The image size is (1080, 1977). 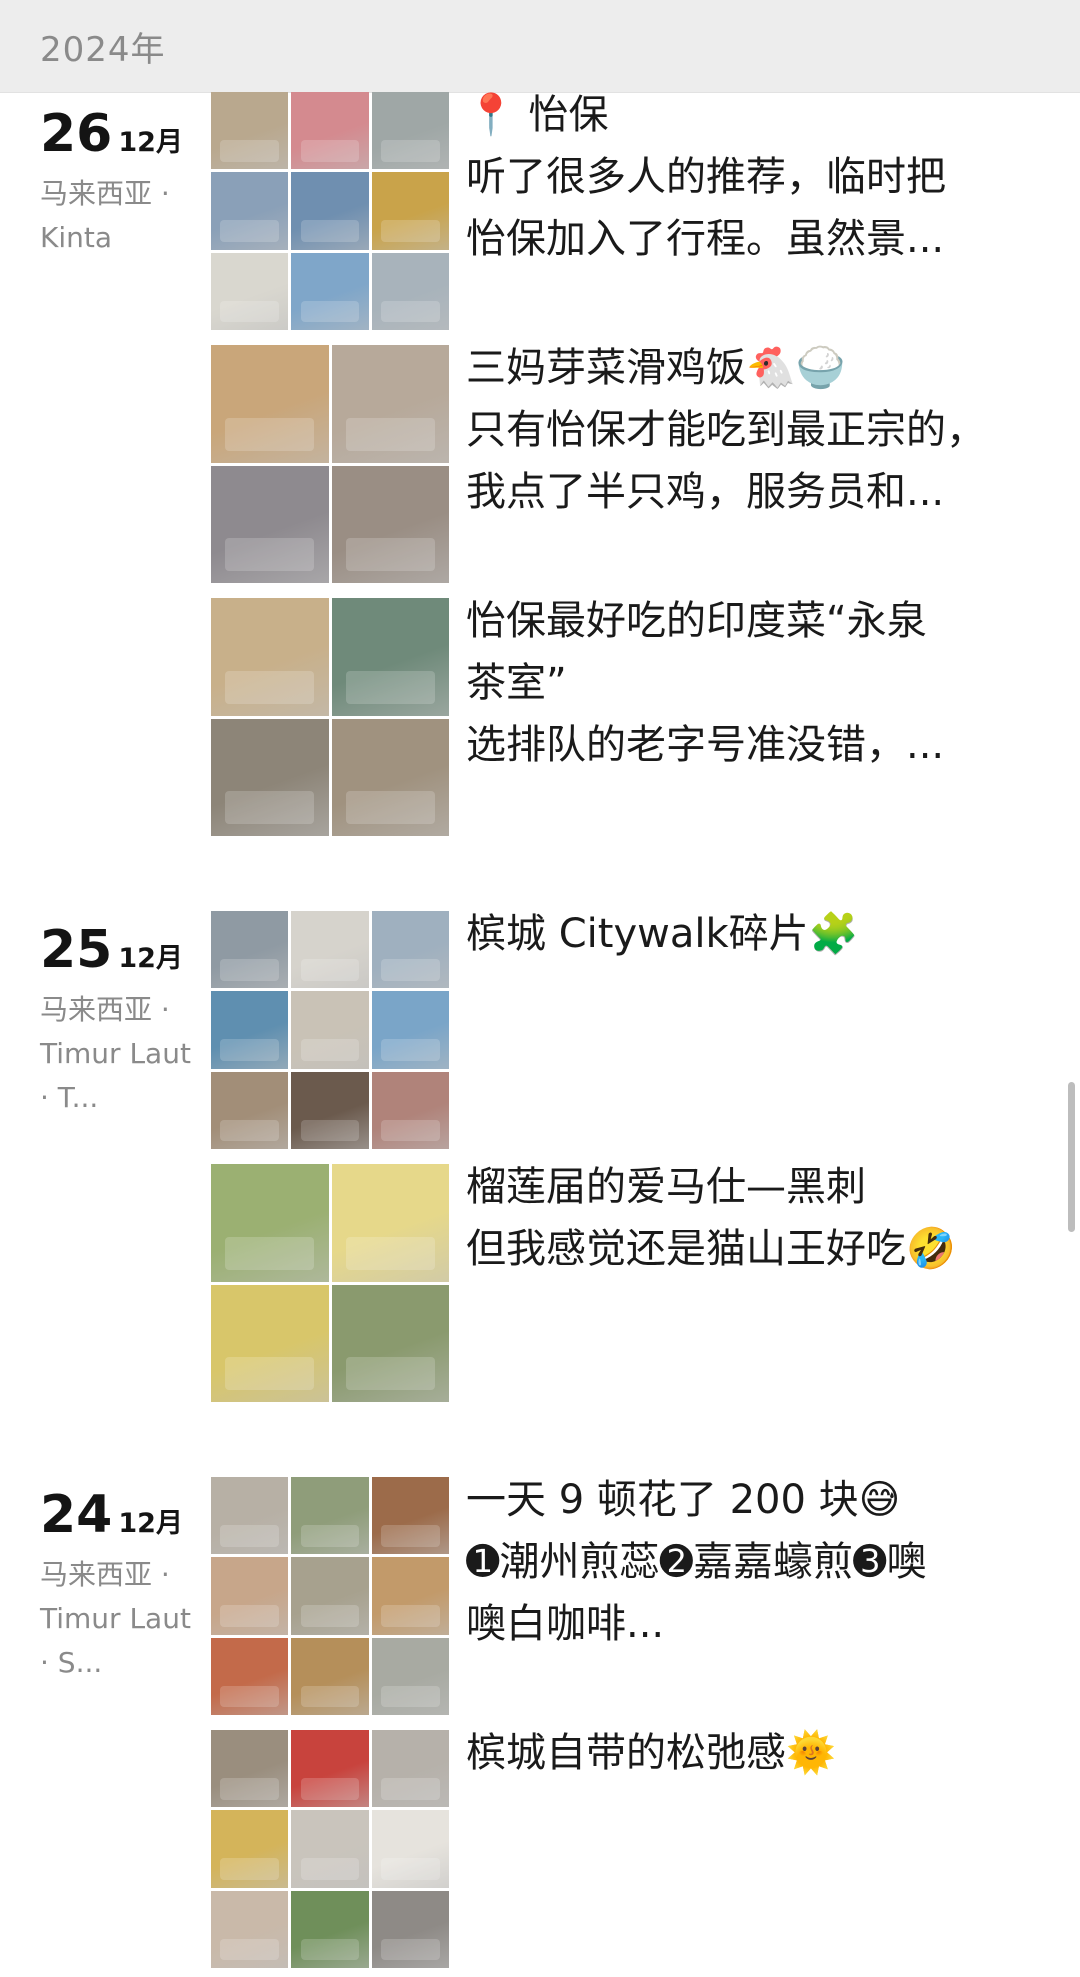 I want to click on post-text: 槟城 Citywalk碎片🧩, so click(x=751, y=934).